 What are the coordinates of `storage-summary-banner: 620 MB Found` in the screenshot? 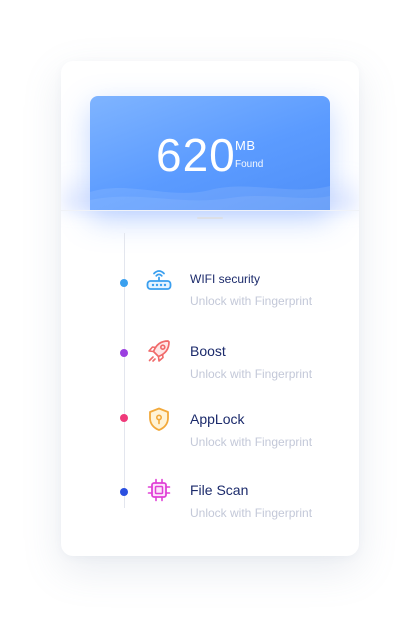 It's located at (210, 153).